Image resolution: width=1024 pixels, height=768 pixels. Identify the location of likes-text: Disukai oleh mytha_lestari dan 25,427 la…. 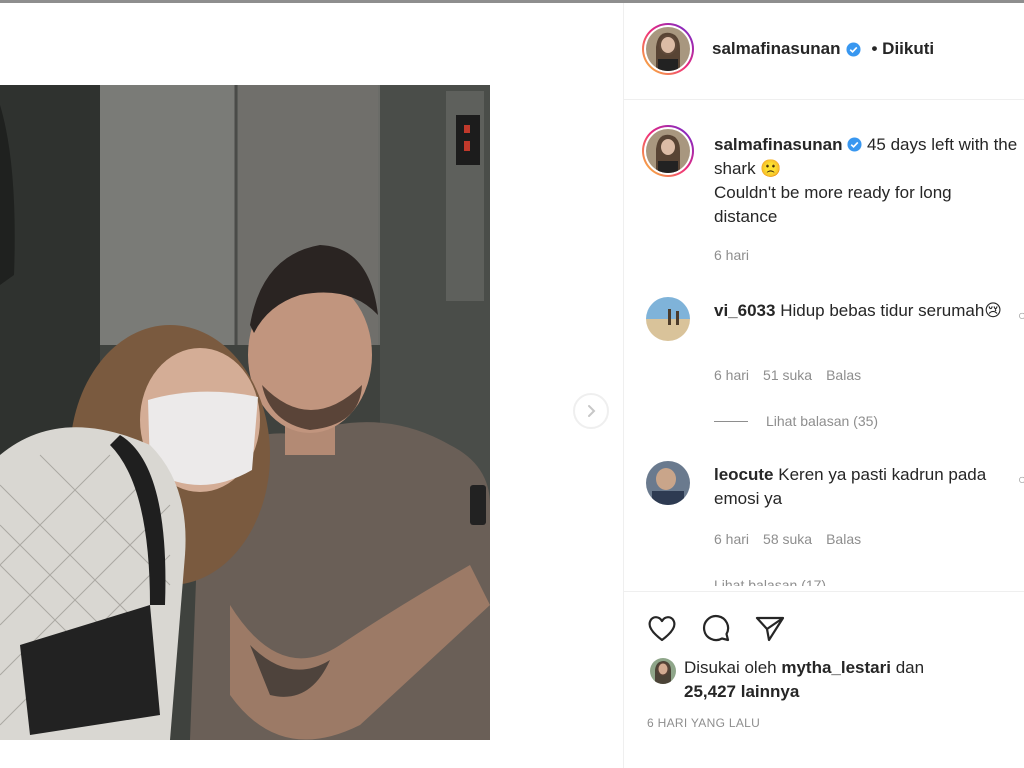
(844, 680).